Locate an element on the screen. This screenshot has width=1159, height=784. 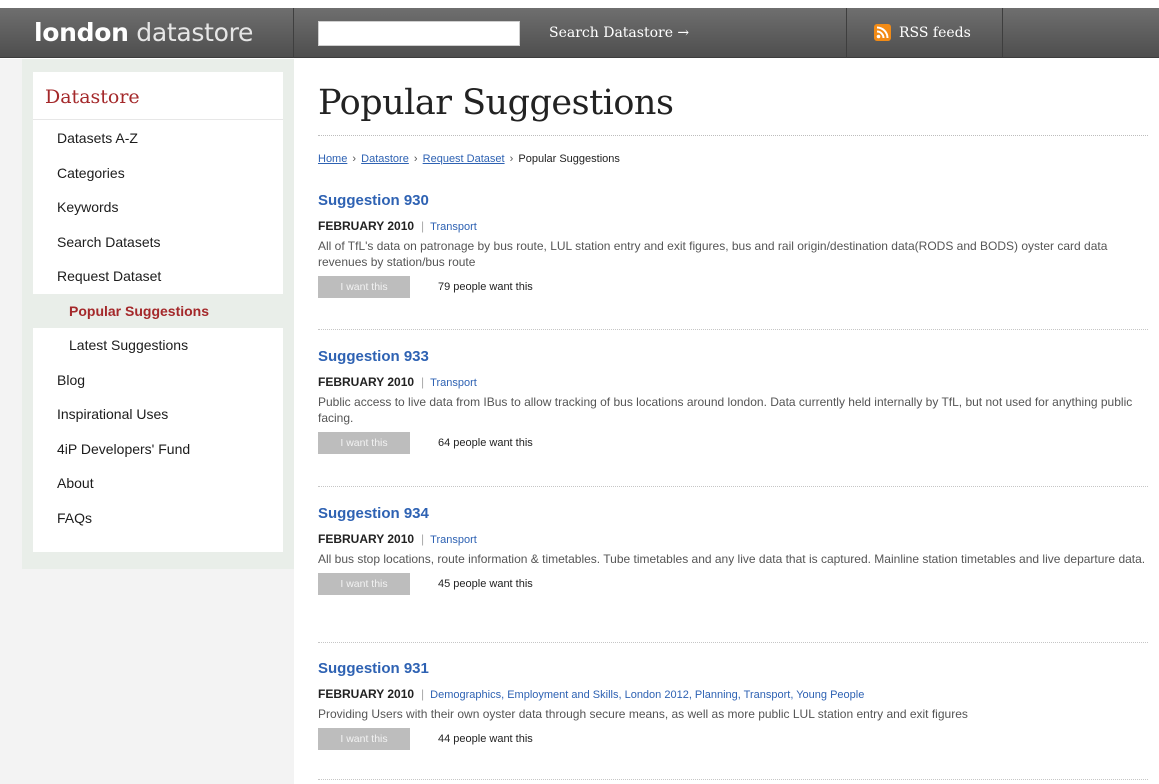
sidebar-item-latest-suggestions: Latest Suggestions is located at coordinates (158, 345).